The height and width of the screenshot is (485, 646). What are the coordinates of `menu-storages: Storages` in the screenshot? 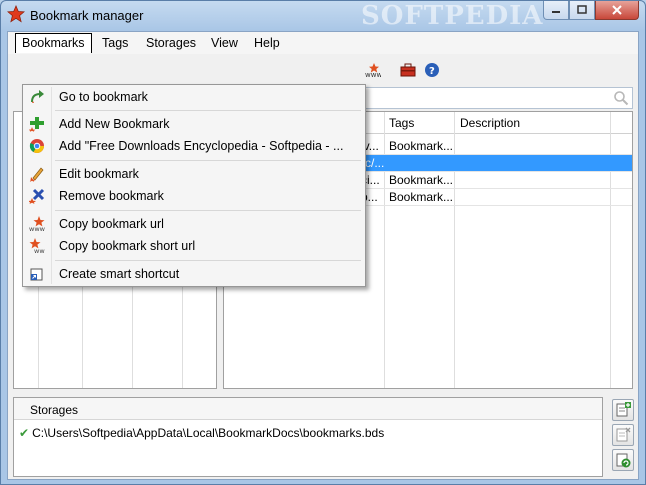 It's located at (171, 43).